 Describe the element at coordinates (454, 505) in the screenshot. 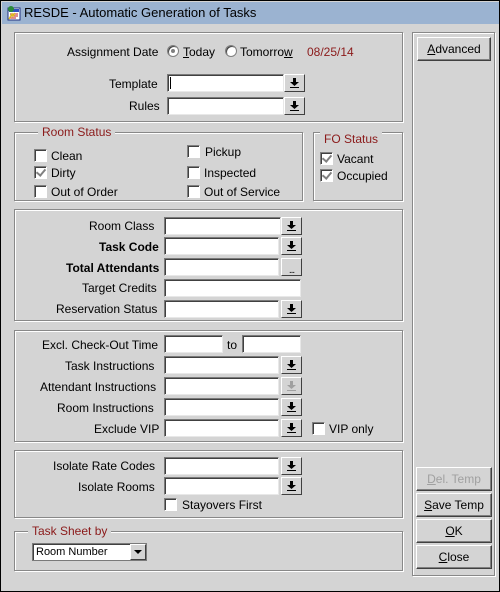

I see `save-temp-button: Save Temp` at that location.